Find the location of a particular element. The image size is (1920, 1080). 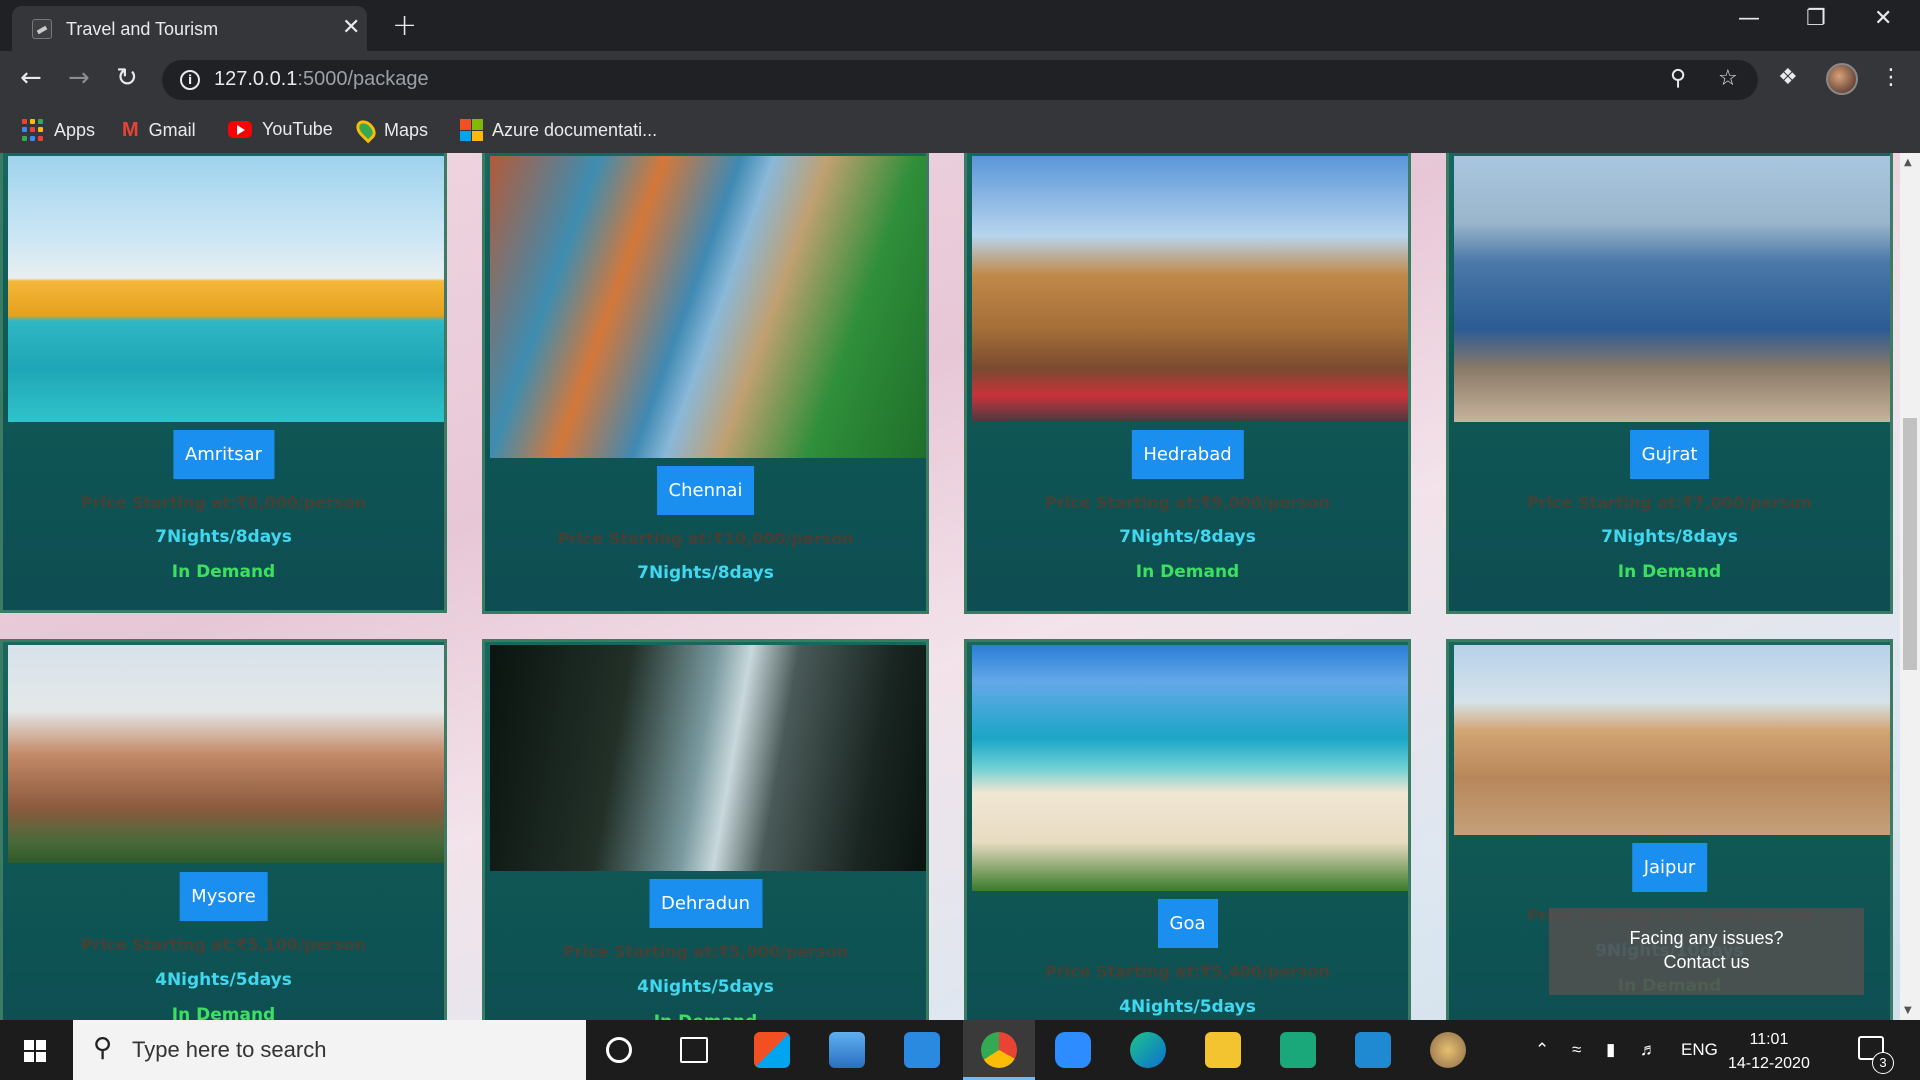

bookmark-apps: Apps is located at coordinates (58, 130).